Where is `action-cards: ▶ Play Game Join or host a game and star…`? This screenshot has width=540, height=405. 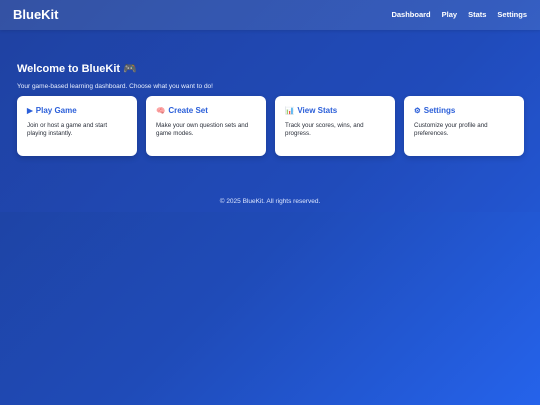 action-cards: ▶ Play Game Join or host a game and star… is located at coordinates (270, 126).